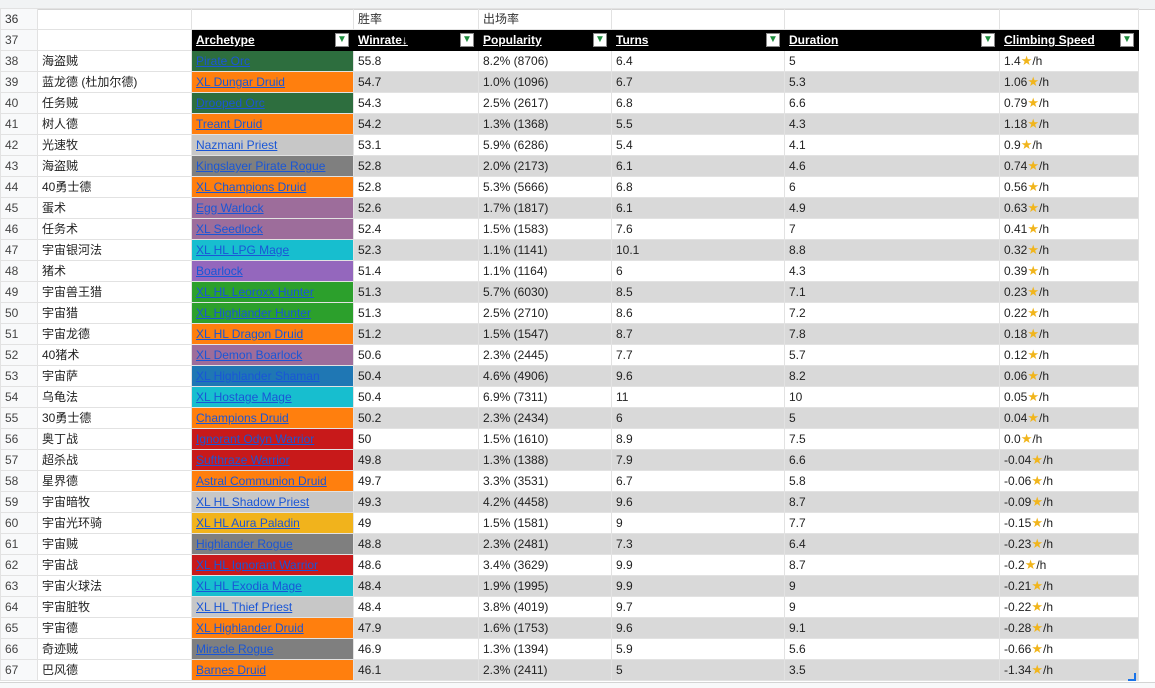 The width and height of the screenshot is (1155, 688). Describe the element at coordinates (19, 334) in the screenshot. I see `row-number: 51` at that location.